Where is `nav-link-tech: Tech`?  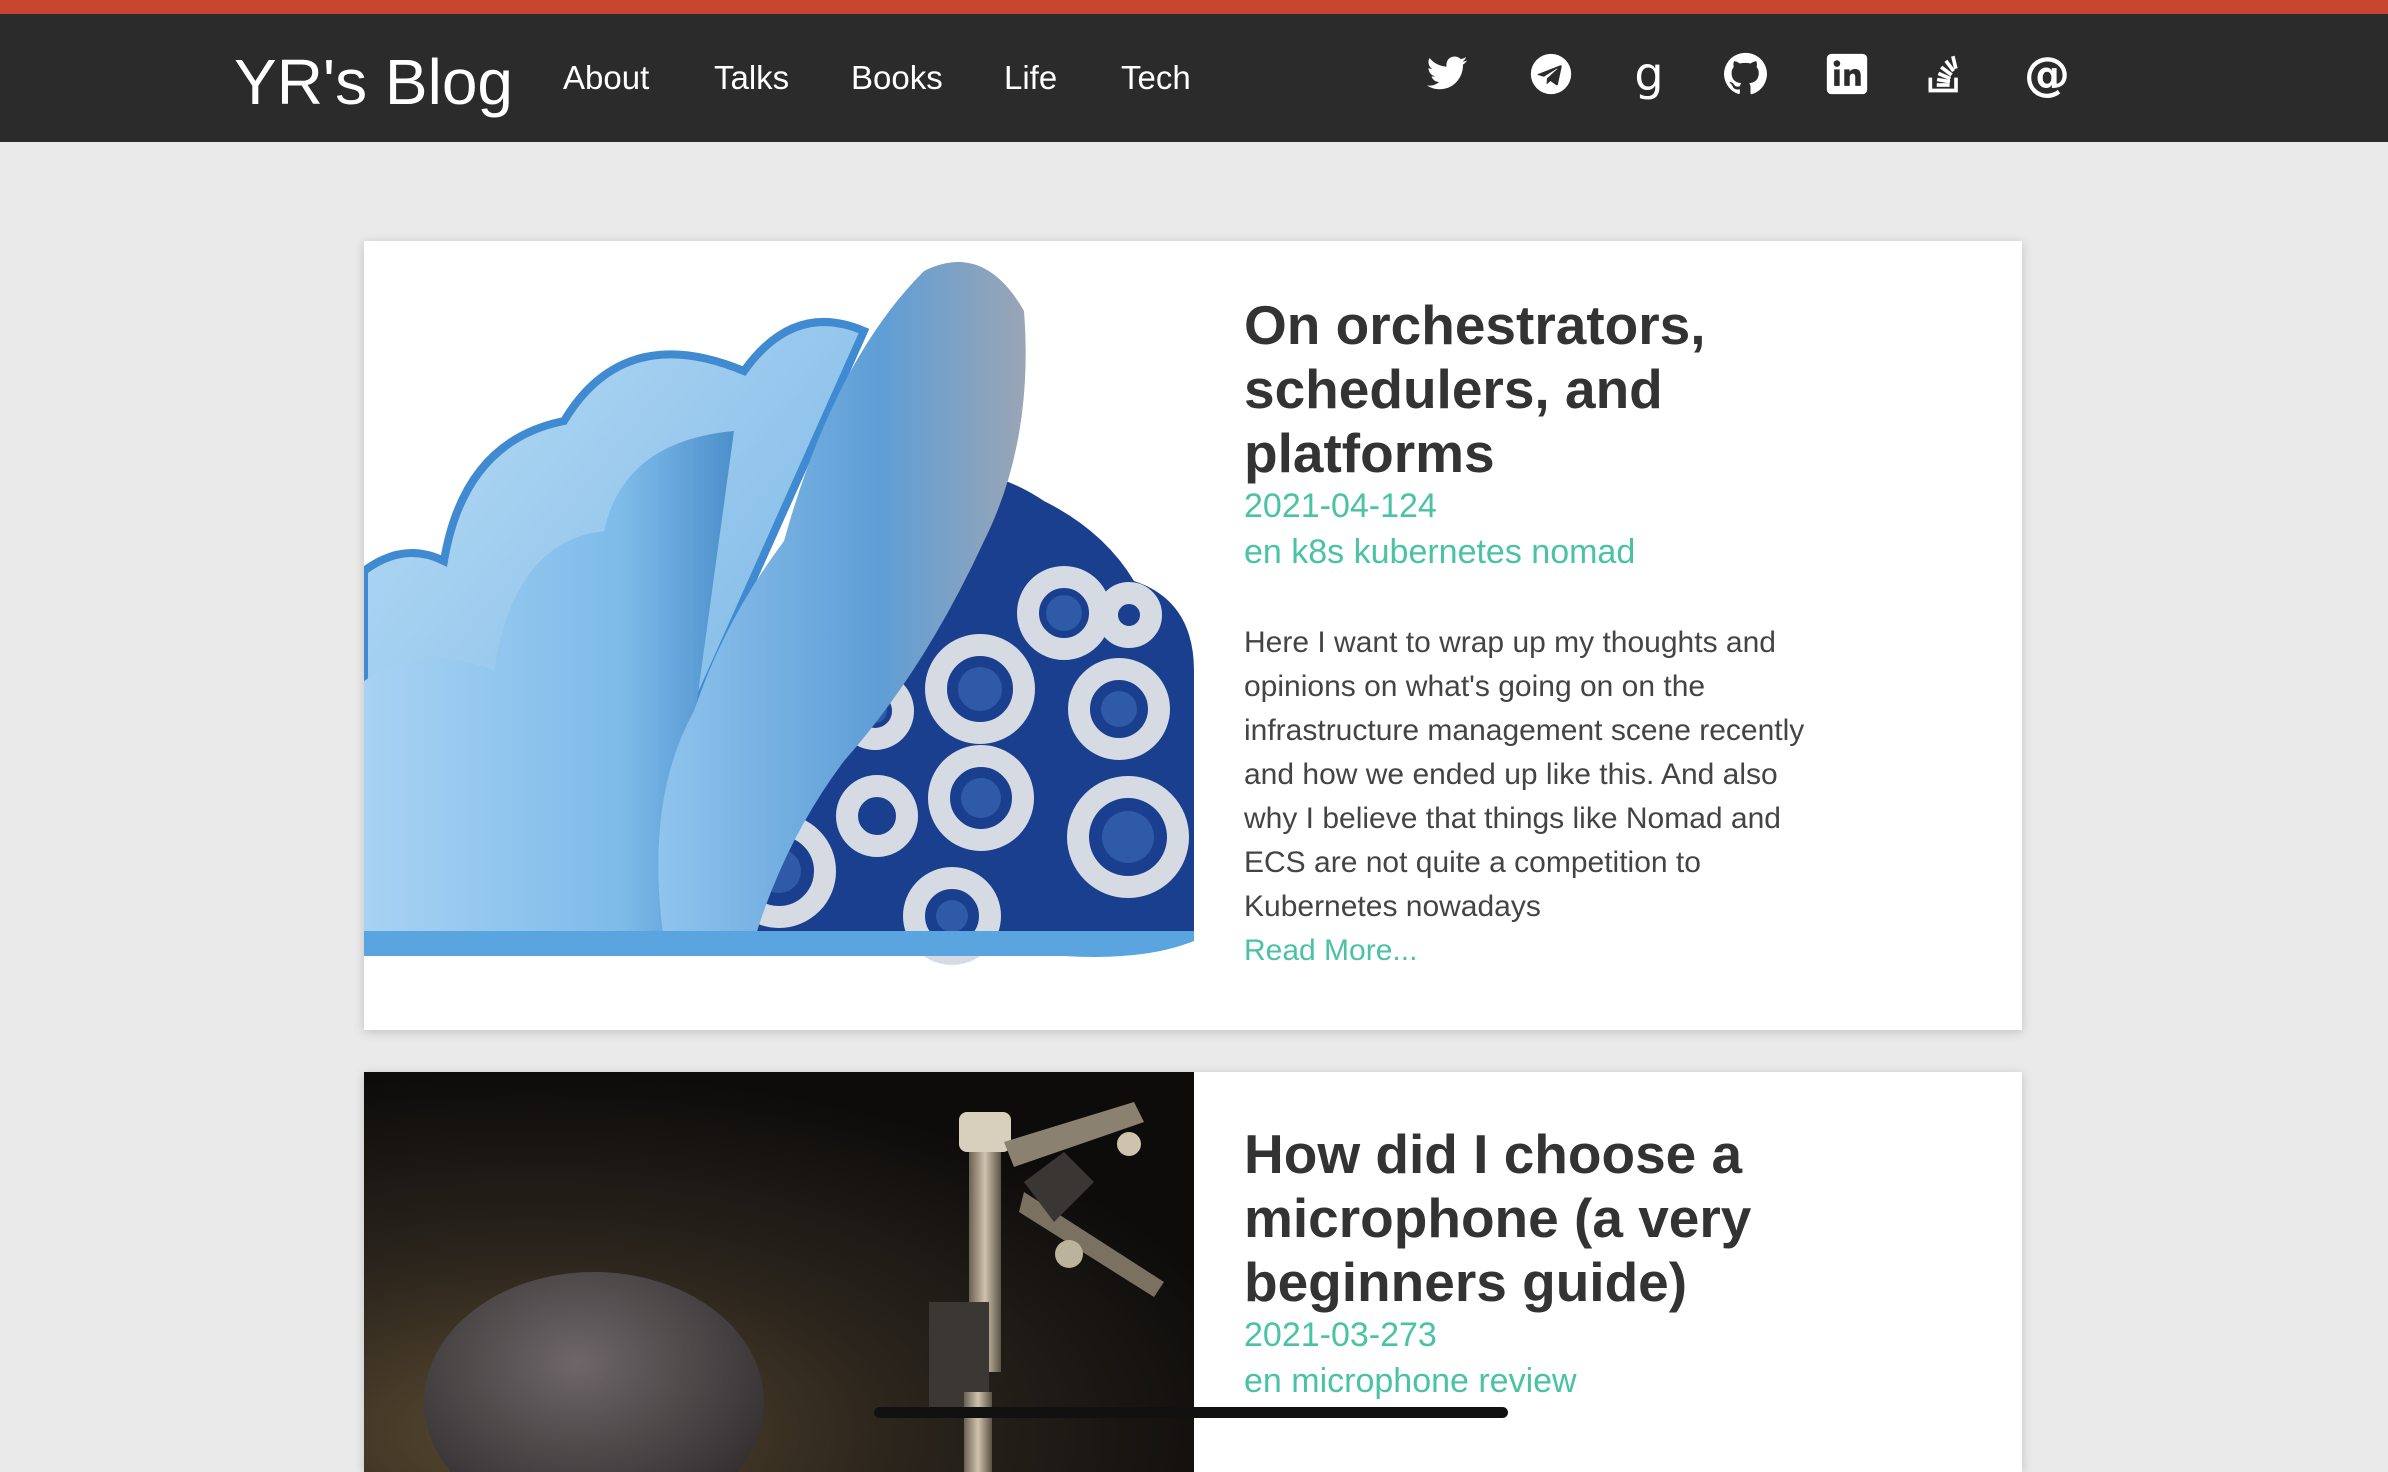
nav-link-tech: Tech is located at coordinates (1156, 78).